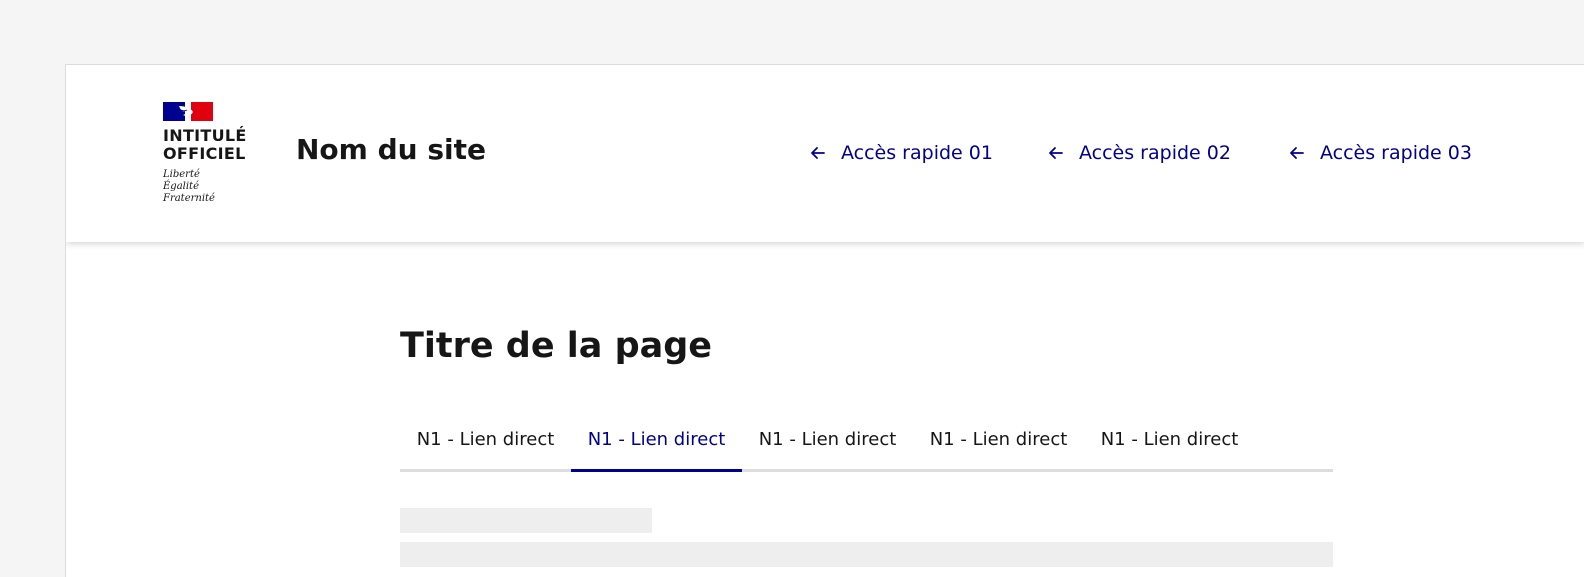  I want to click on motto-egalite: Égalité, so click(181, 186).